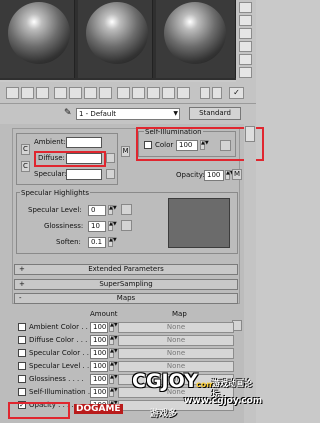 This screenshot has height=423, width=320. What do you see at coordinates (125, 151) in the screenshot?
I see `lock-diffuse-button: M` at bounding box center [125, 151].